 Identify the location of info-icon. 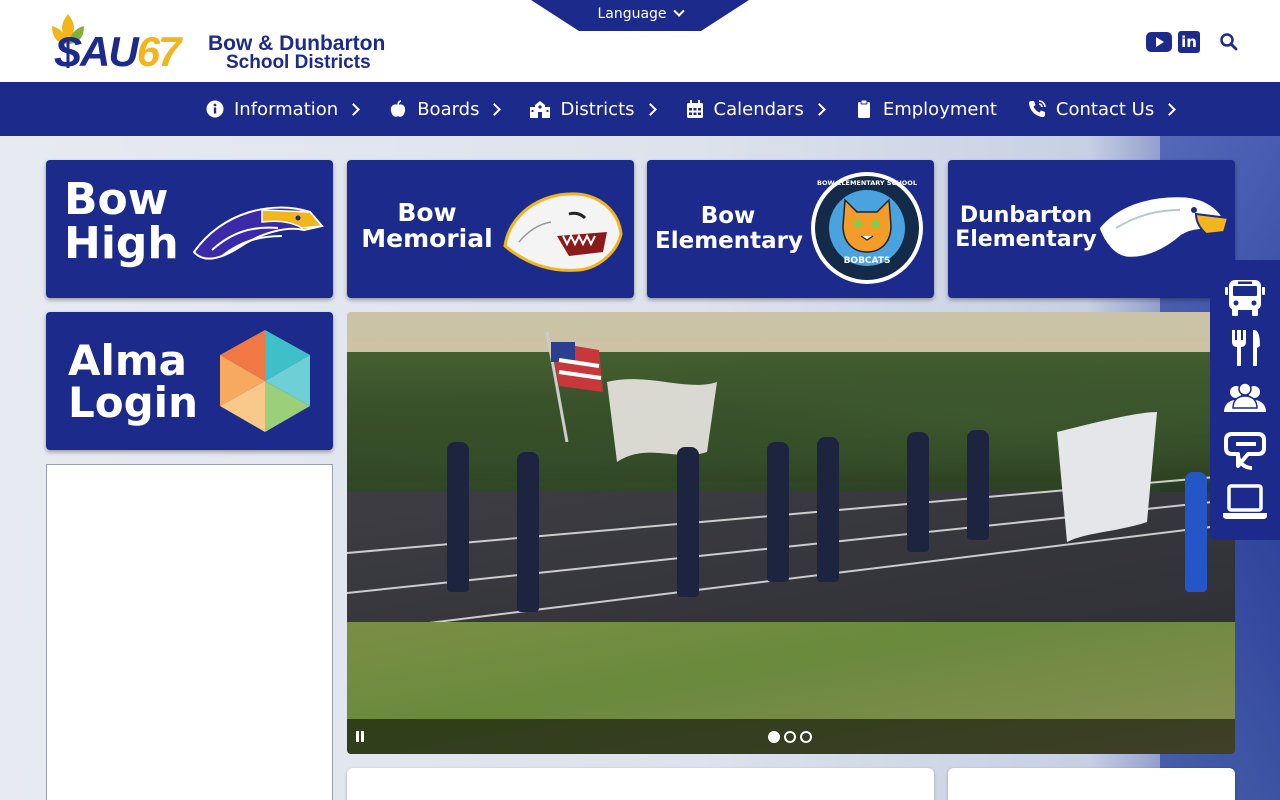
(215, 109).